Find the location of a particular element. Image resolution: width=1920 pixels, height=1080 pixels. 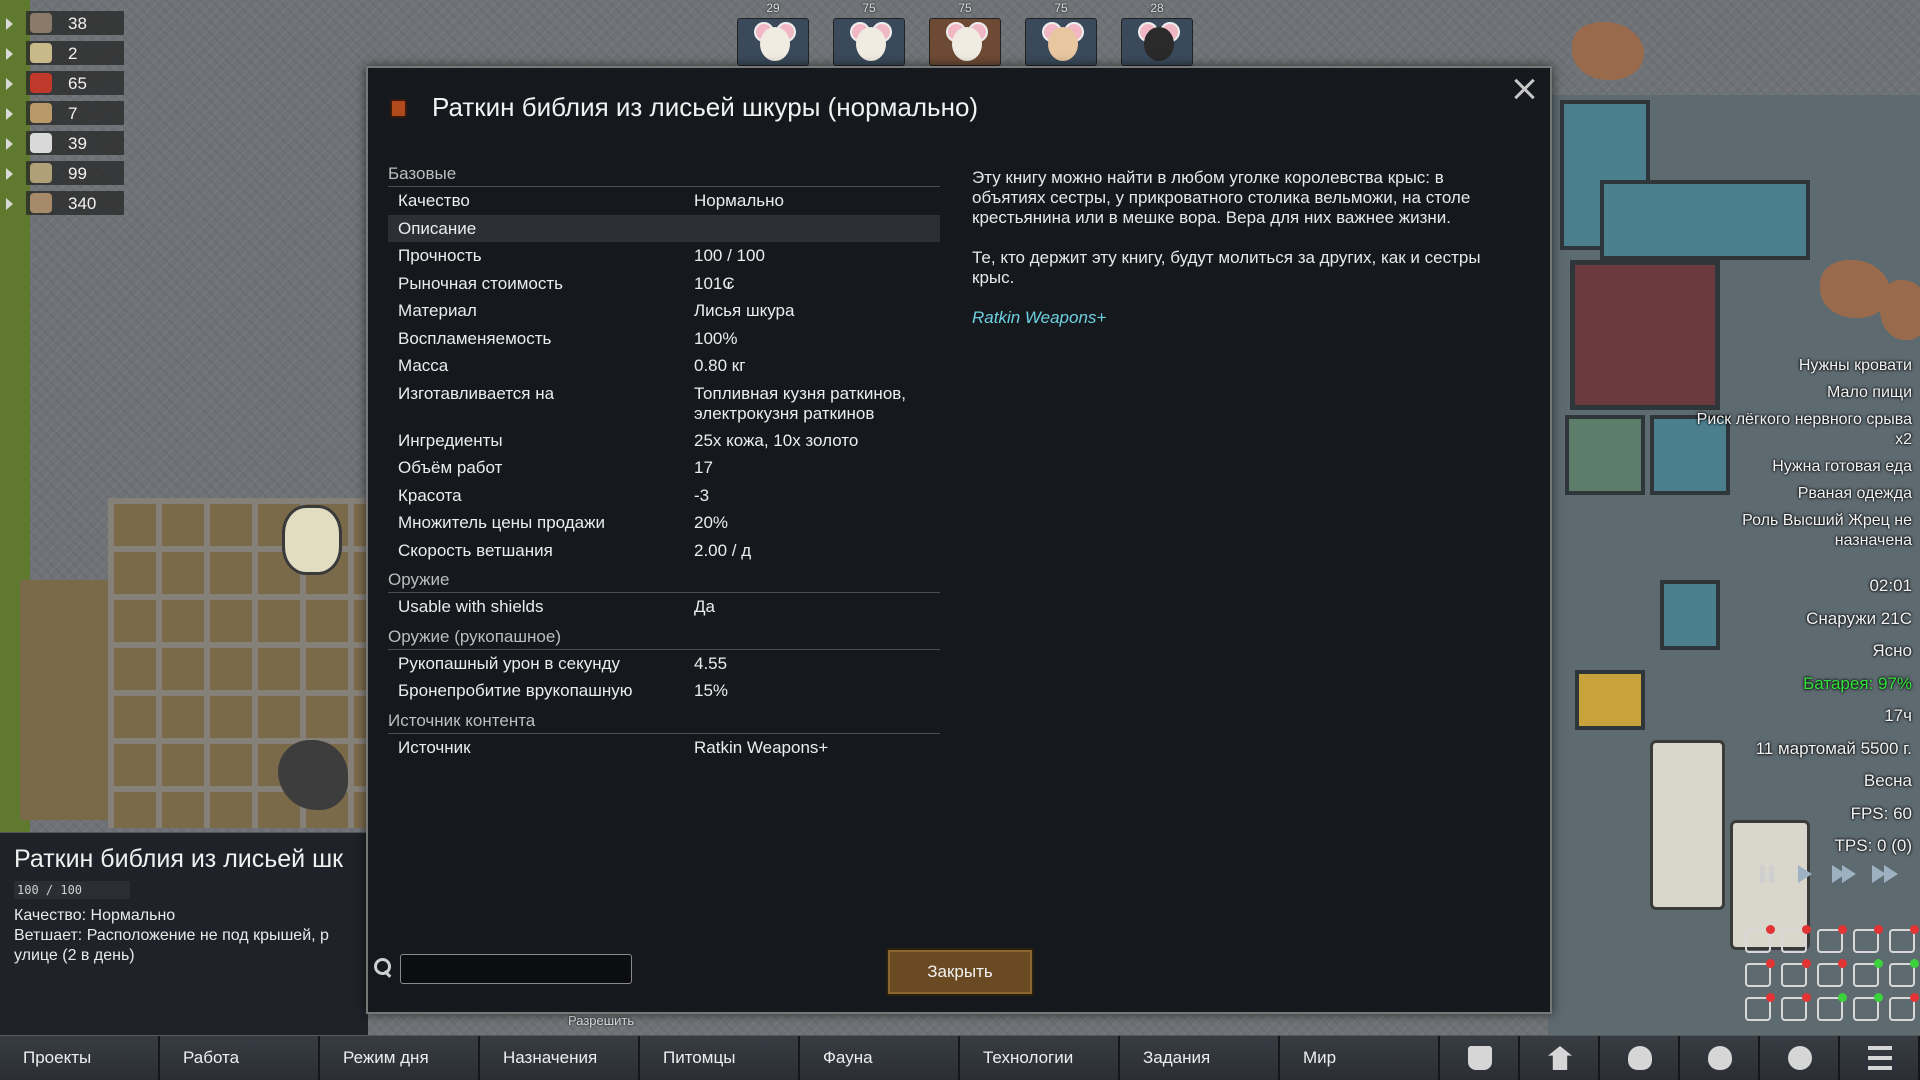

resource-row: 2 is located at coordinates (62, 53).